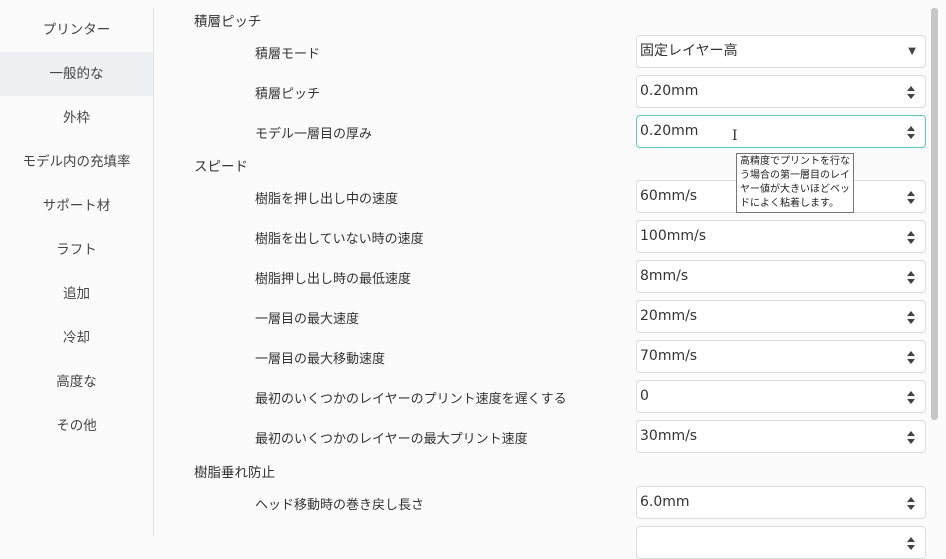 The height and width of the screenshot is (559, 946). I want to click on setting-input: 70mm/s, so click(781, 356).